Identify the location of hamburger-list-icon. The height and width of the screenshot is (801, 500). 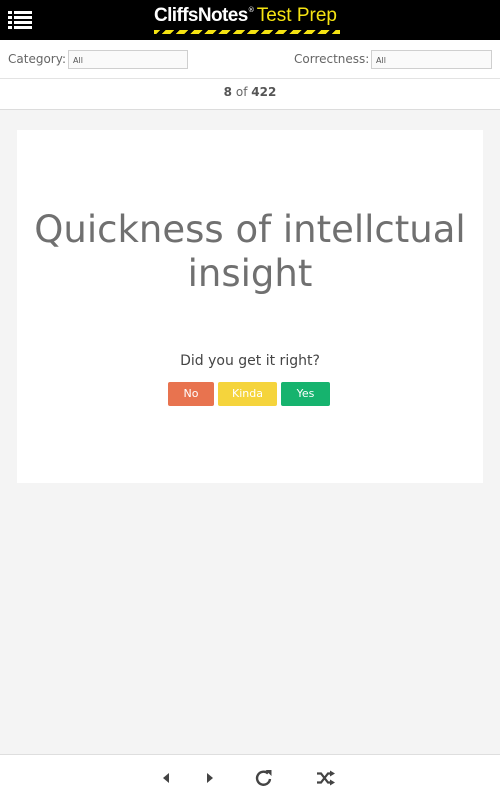
(20, 20).